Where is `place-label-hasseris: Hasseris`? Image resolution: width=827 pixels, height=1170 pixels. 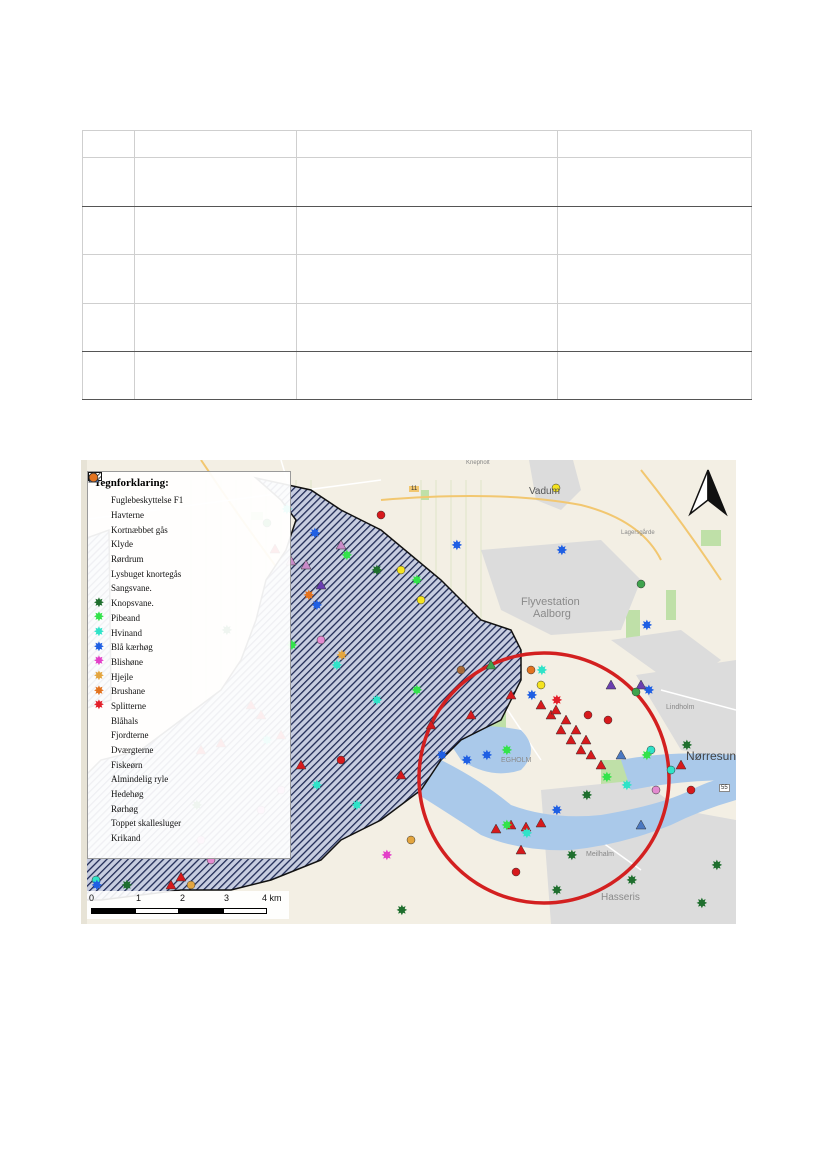
place-label-hasseris: Hasseris is located at coordinates (620, 897).